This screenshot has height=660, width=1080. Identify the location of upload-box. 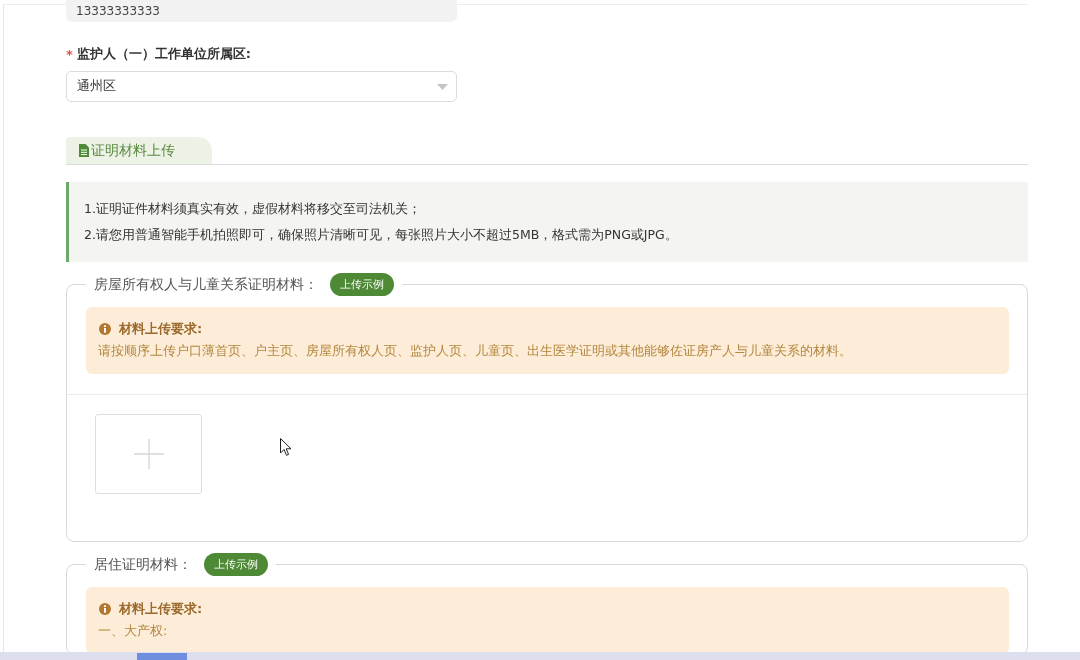
(148, 454).